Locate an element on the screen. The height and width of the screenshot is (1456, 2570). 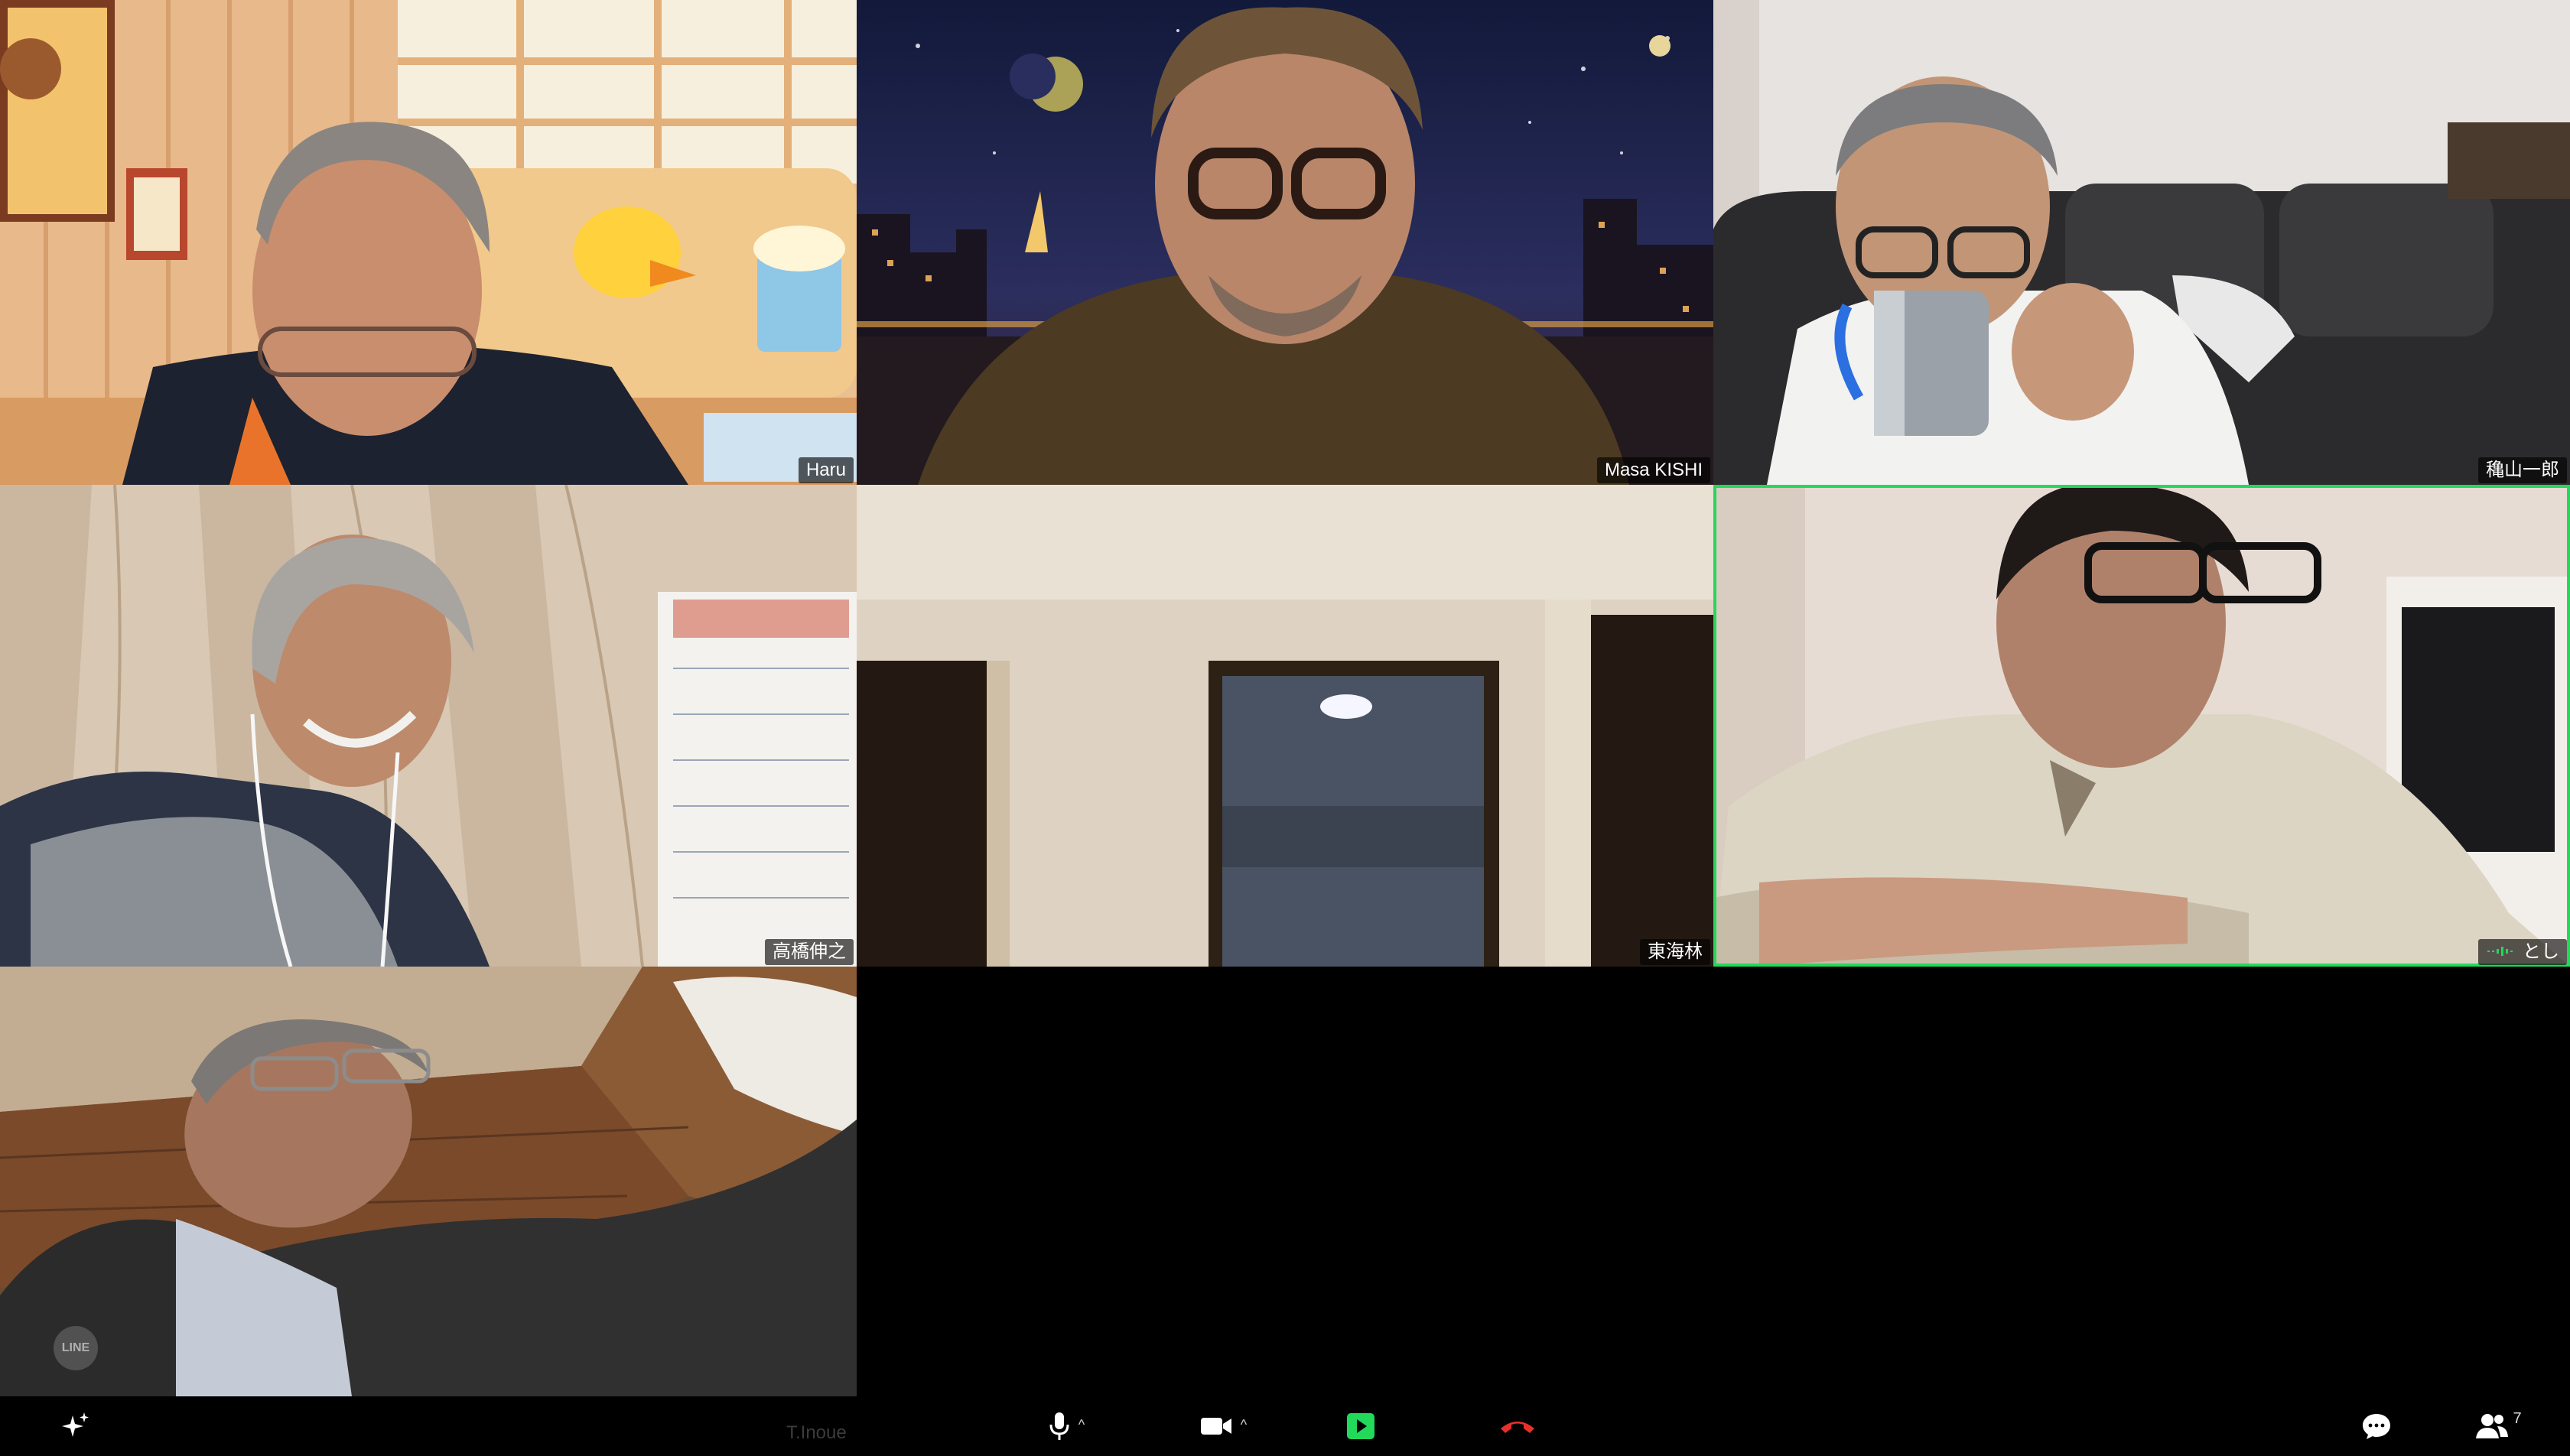
participants-button: 7 is located at coordinates (2498, 1426).